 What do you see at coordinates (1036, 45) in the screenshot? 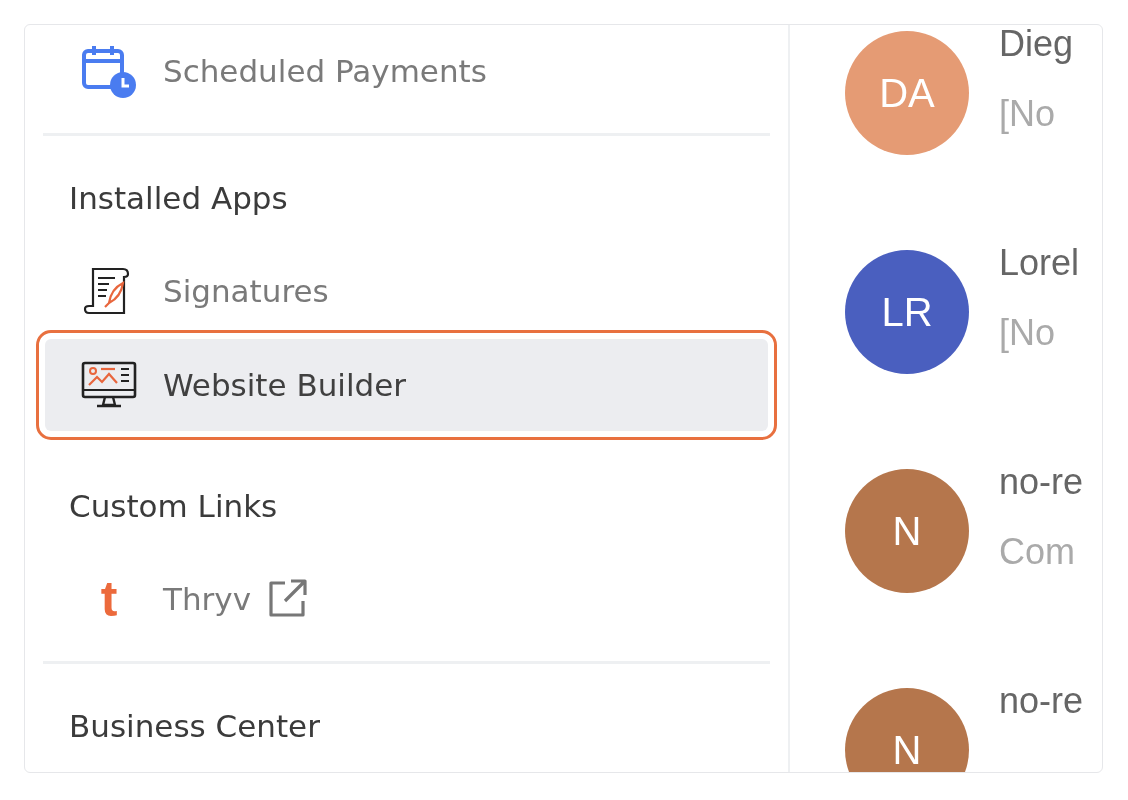
I see `contact-name: Dieg` at bounding box center [1036, 45].